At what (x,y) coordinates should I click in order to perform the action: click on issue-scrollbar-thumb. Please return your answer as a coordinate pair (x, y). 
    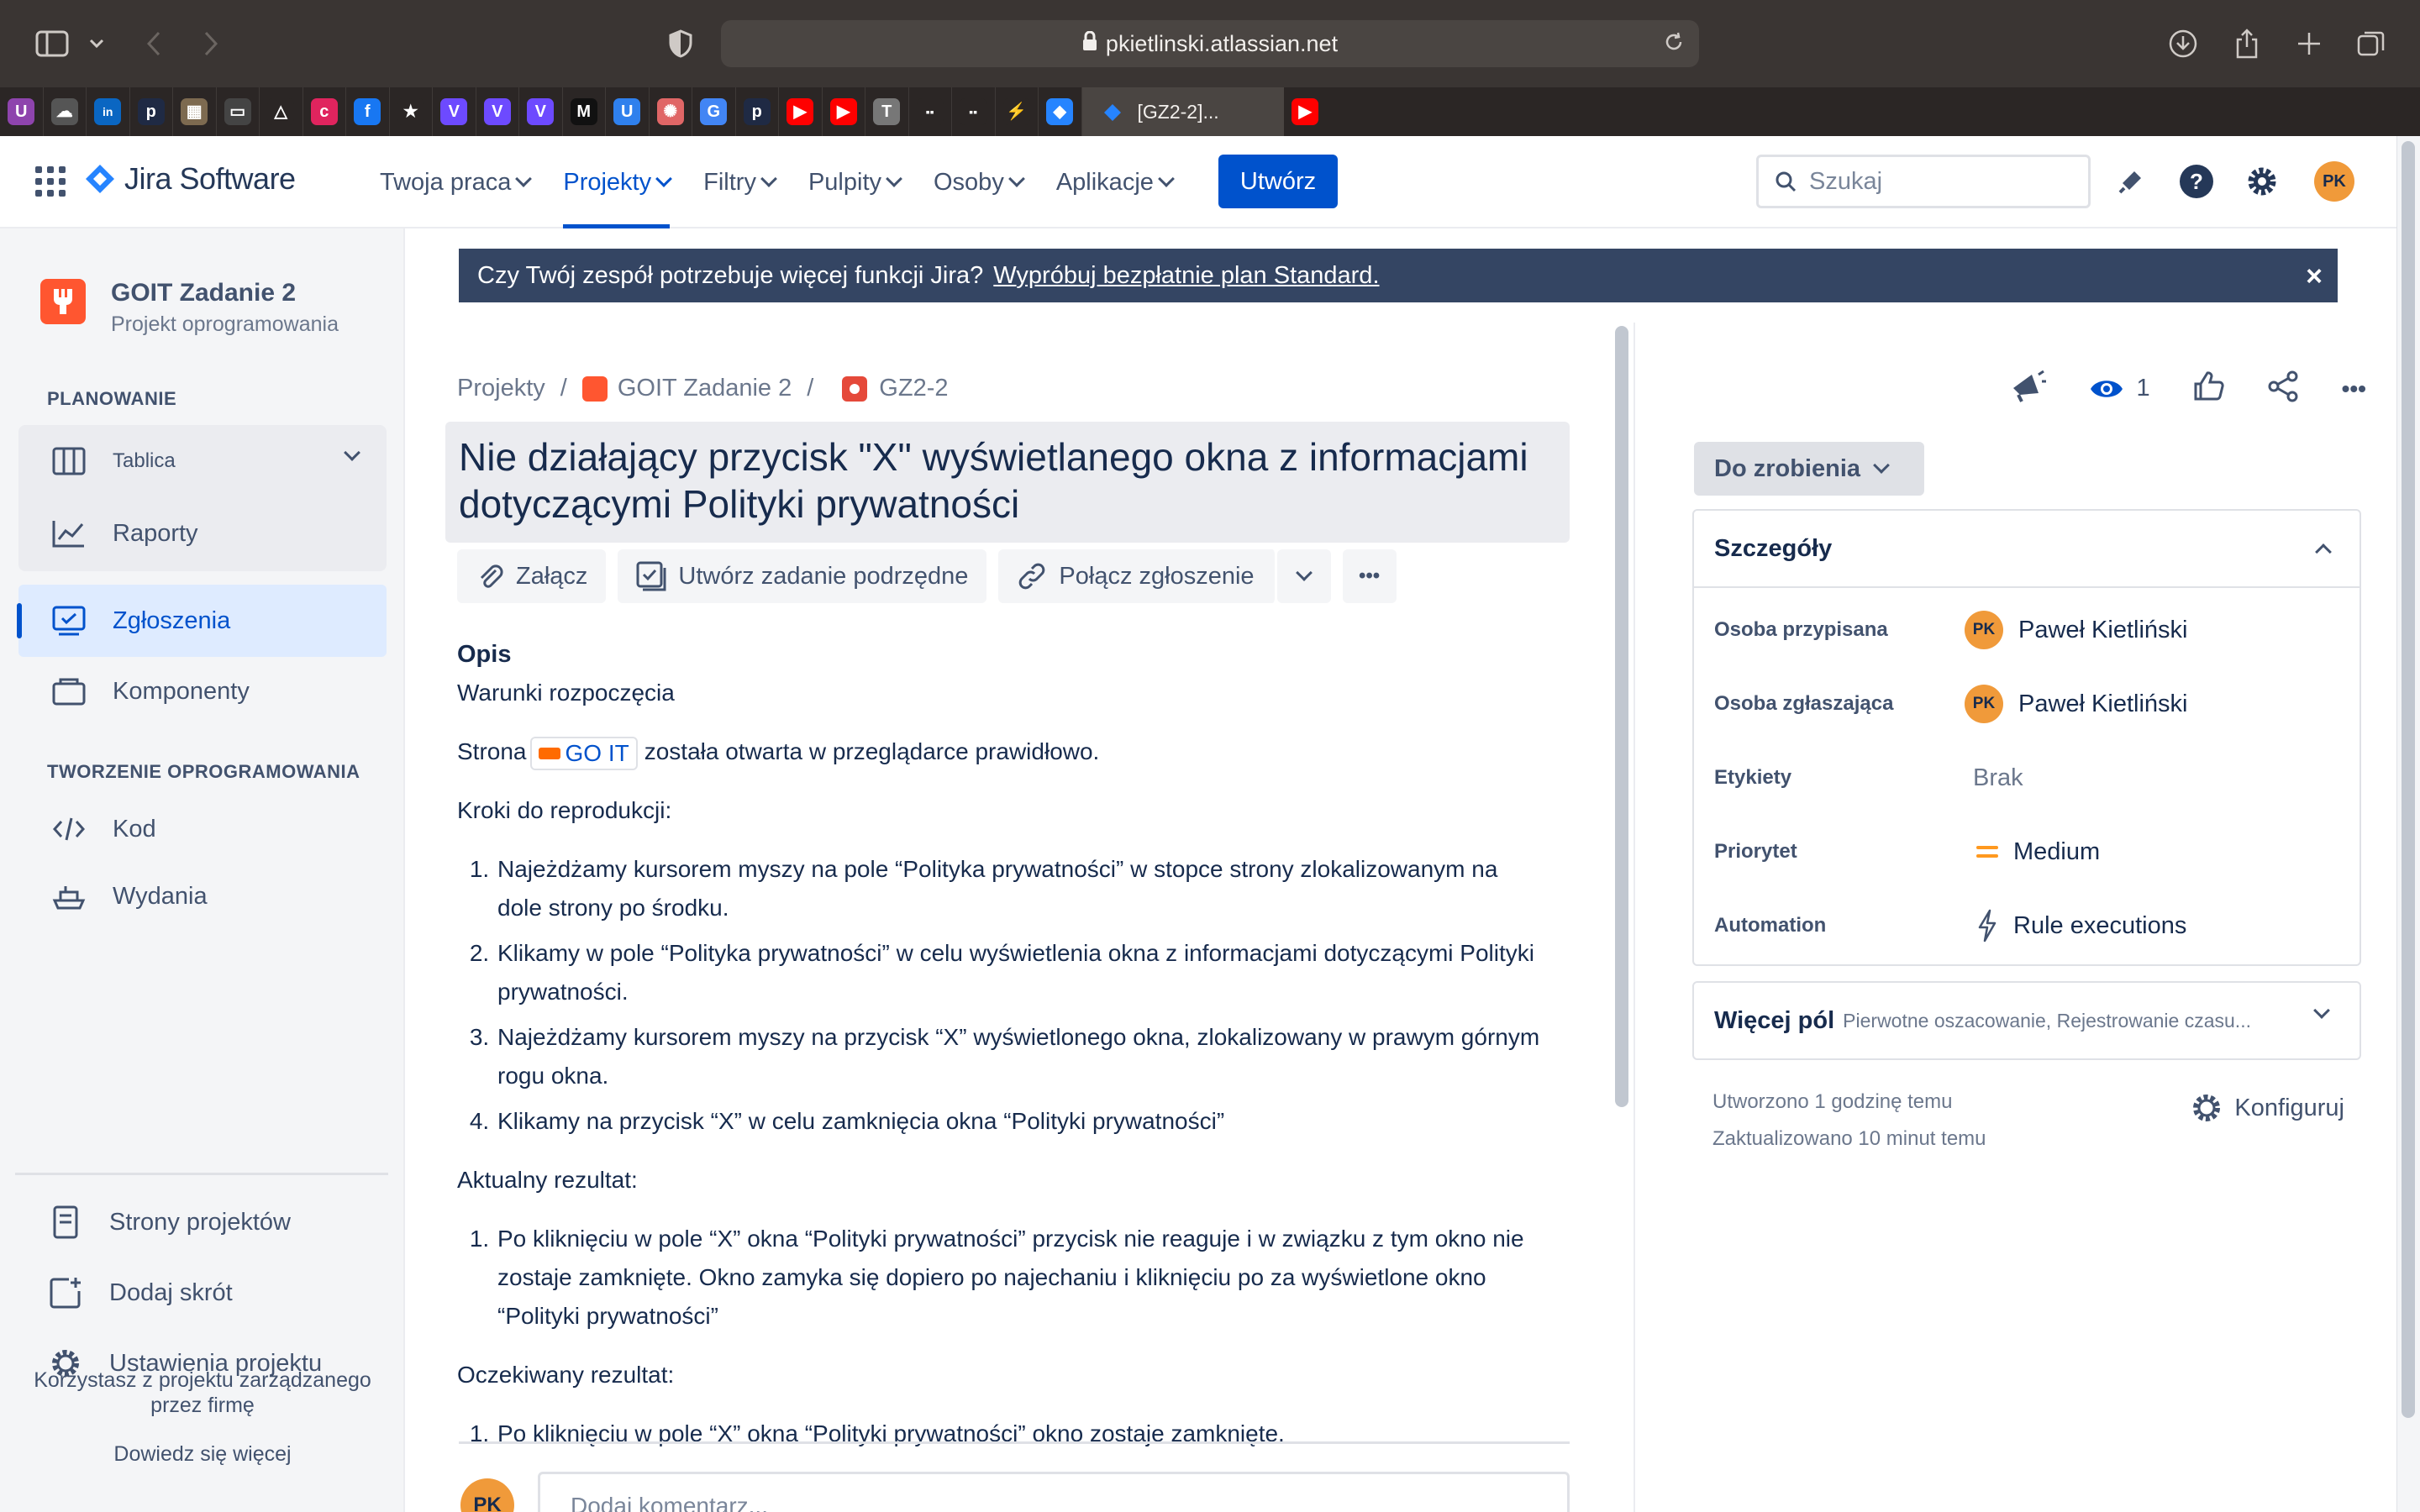
    Looking at the image, I should click on (1621, 716).